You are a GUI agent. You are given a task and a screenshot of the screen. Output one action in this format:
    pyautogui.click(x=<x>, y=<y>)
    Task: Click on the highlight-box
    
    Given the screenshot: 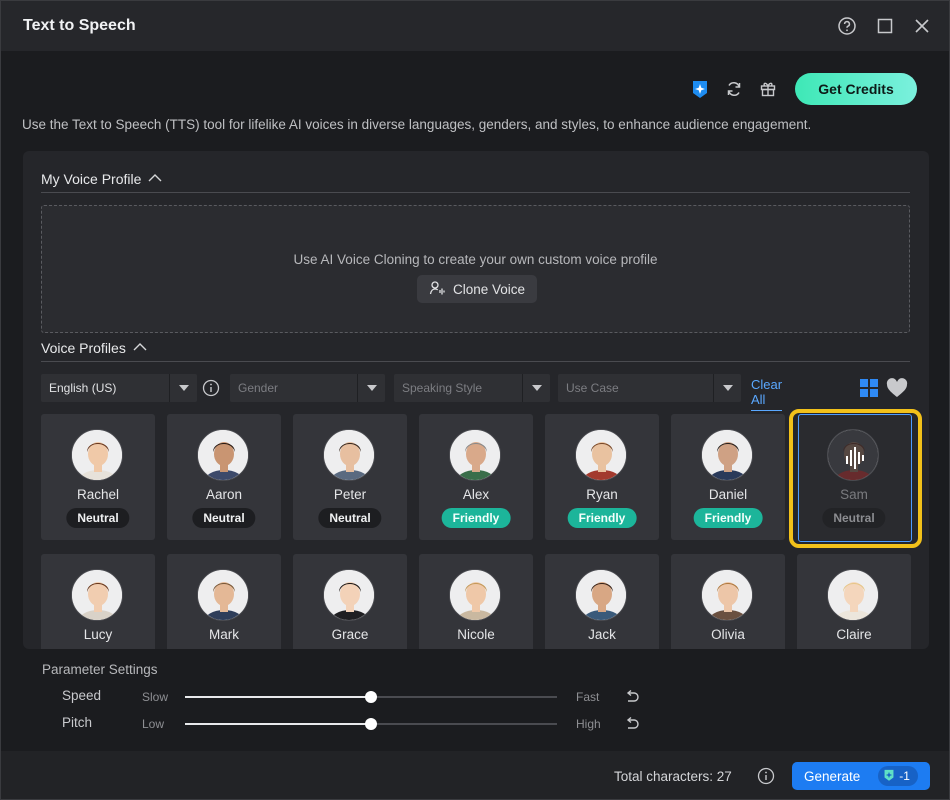 What is the action you would take?
    pyautogui.click(x=855, y=478)
    